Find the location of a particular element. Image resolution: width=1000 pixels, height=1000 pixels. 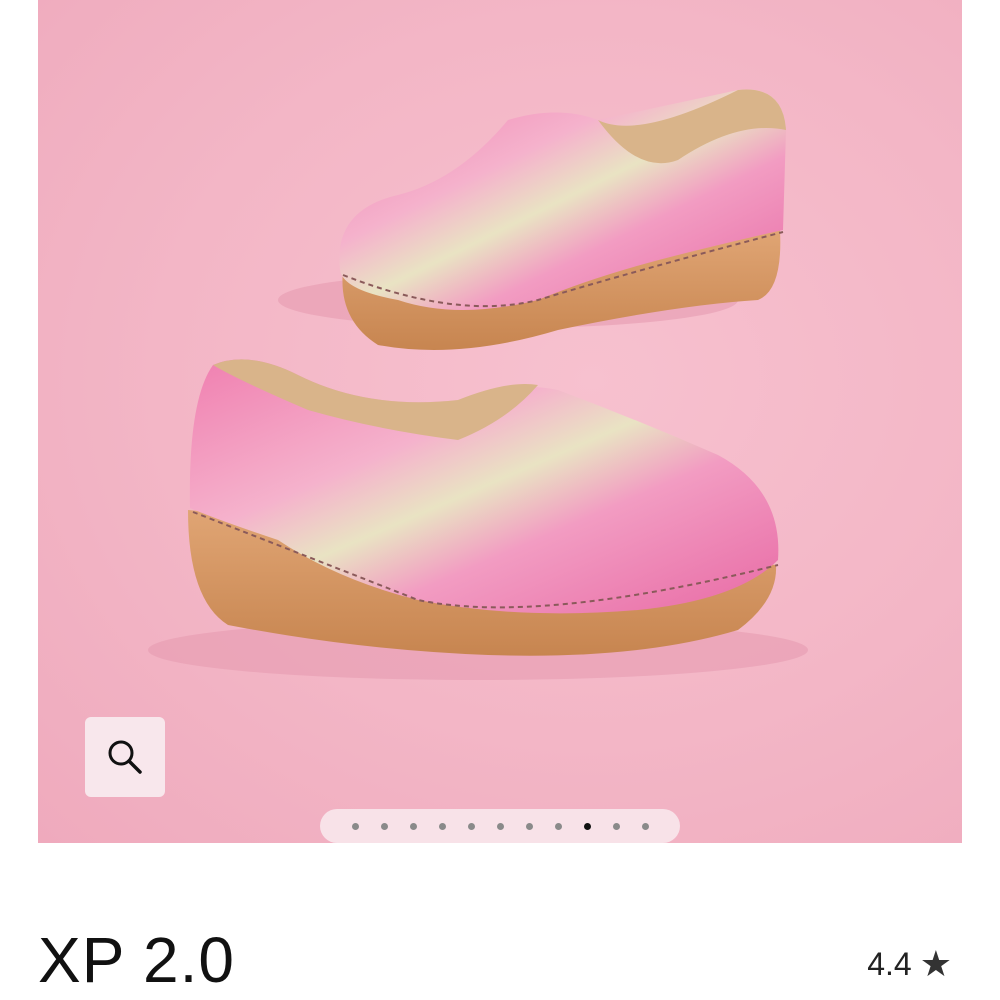

zoom-button is located at coordinates (125, 757).